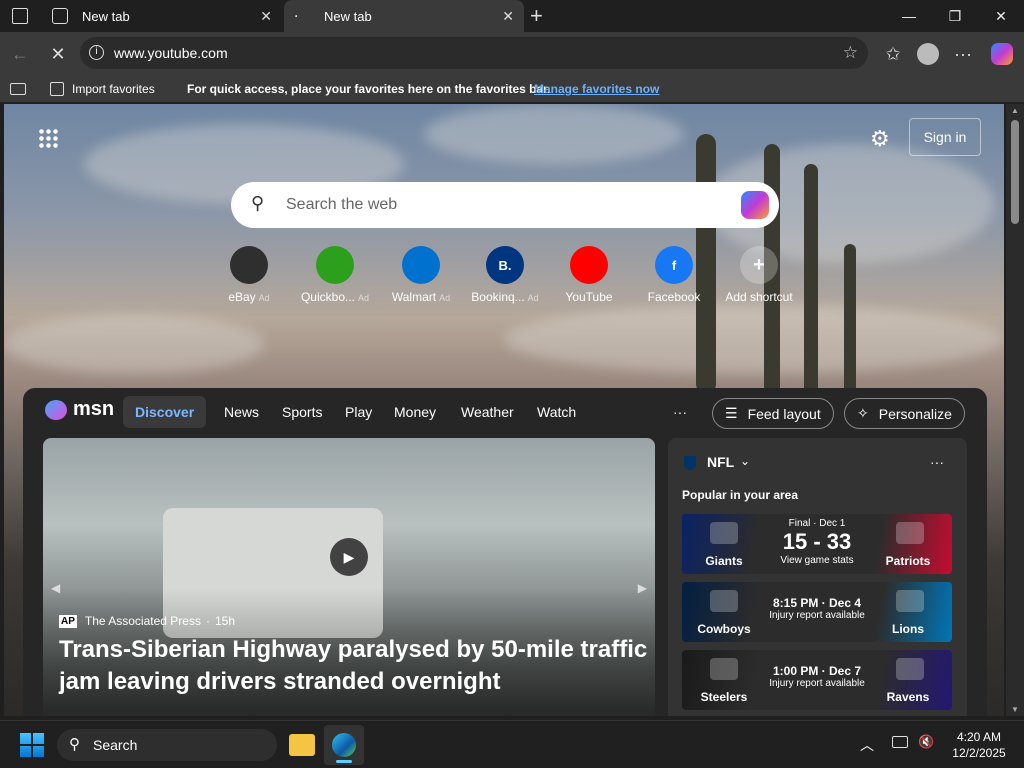  What do you see at coordinates (867, 745) in the screenshot?
I see `chevron-up-icon: ︿` at bounding box center [867, 745].